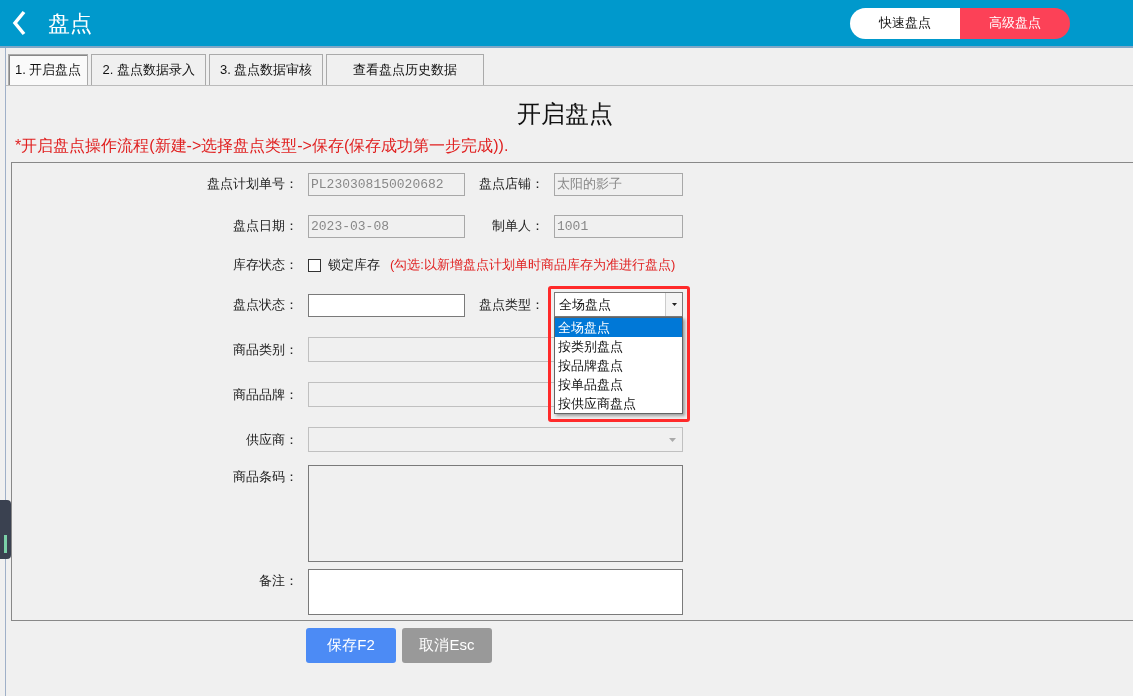 The width and height of the screenshot is (1133, 696). I want to click on checkbox, so click(314, 265).